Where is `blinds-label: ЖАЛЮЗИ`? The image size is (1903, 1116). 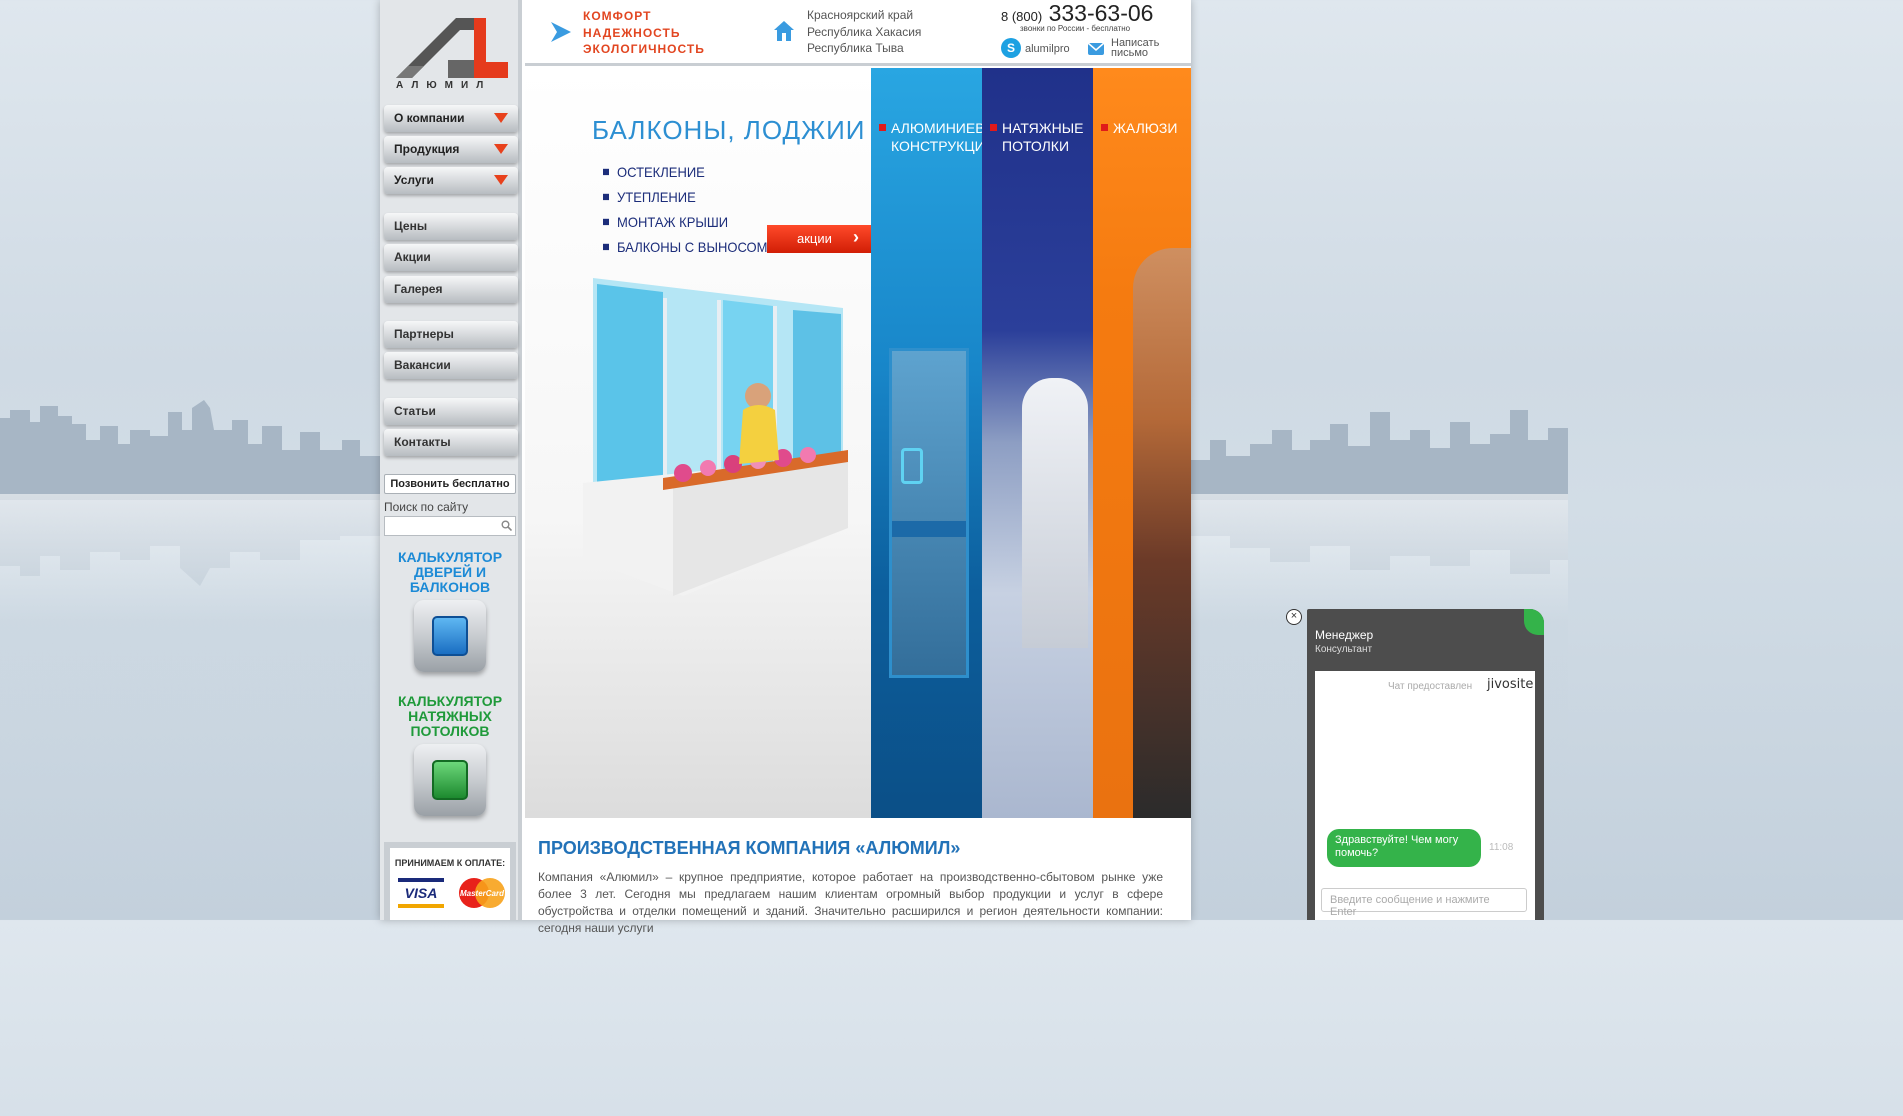
blinds-label: ЖАЛЮЗИ is located at coordinates (1139, 128).